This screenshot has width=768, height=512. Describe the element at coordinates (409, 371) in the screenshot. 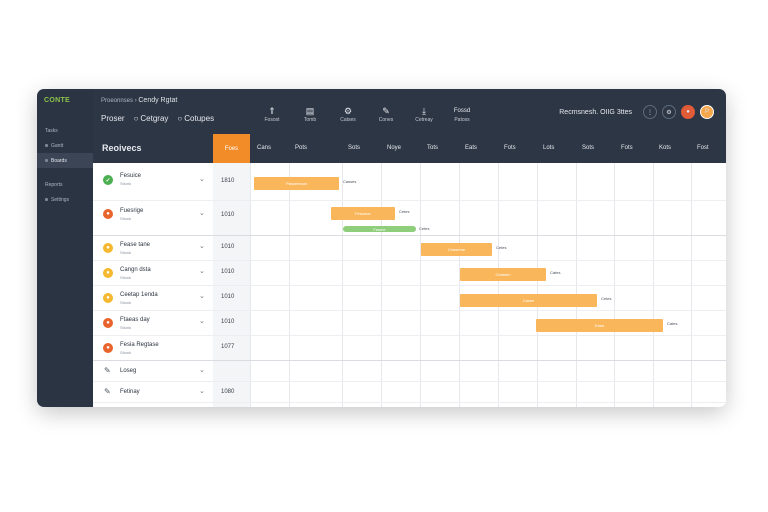

I see `table-row: ✎ Loseg ⌄` at that location.